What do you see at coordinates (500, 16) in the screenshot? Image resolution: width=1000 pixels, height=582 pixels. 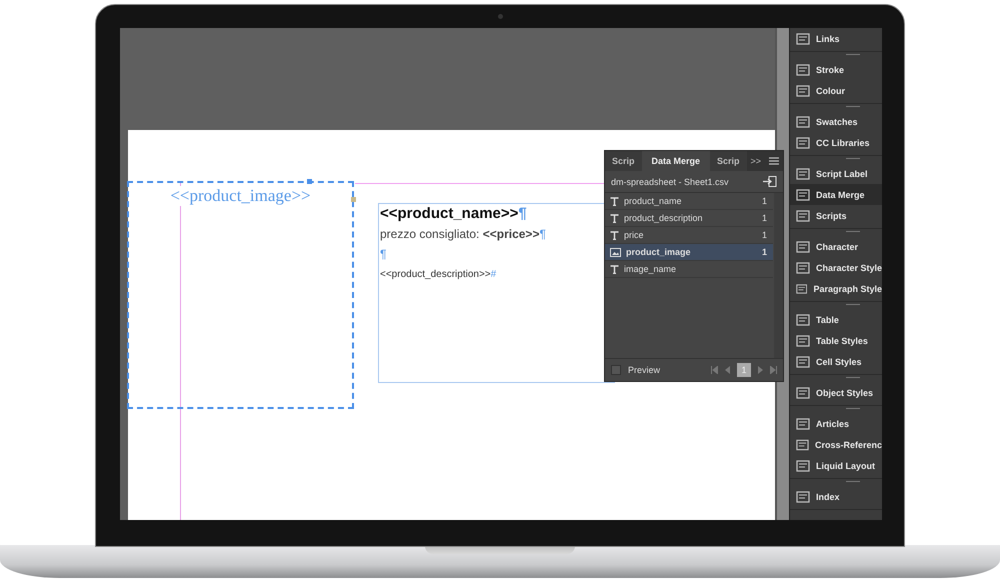 I see `camera-icon` at bounding box center [500, 16].